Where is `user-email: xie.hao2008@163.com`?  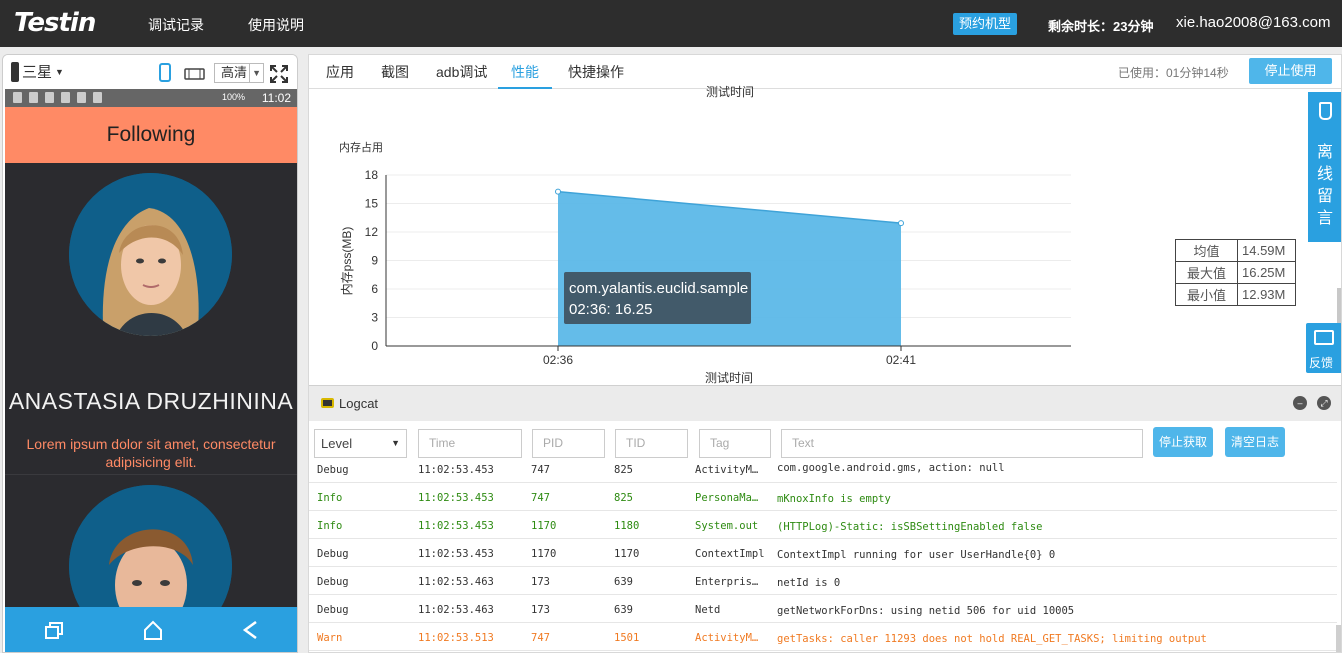 user-email: xie.hao2008@163.com is located at coordinates (1253, 22).